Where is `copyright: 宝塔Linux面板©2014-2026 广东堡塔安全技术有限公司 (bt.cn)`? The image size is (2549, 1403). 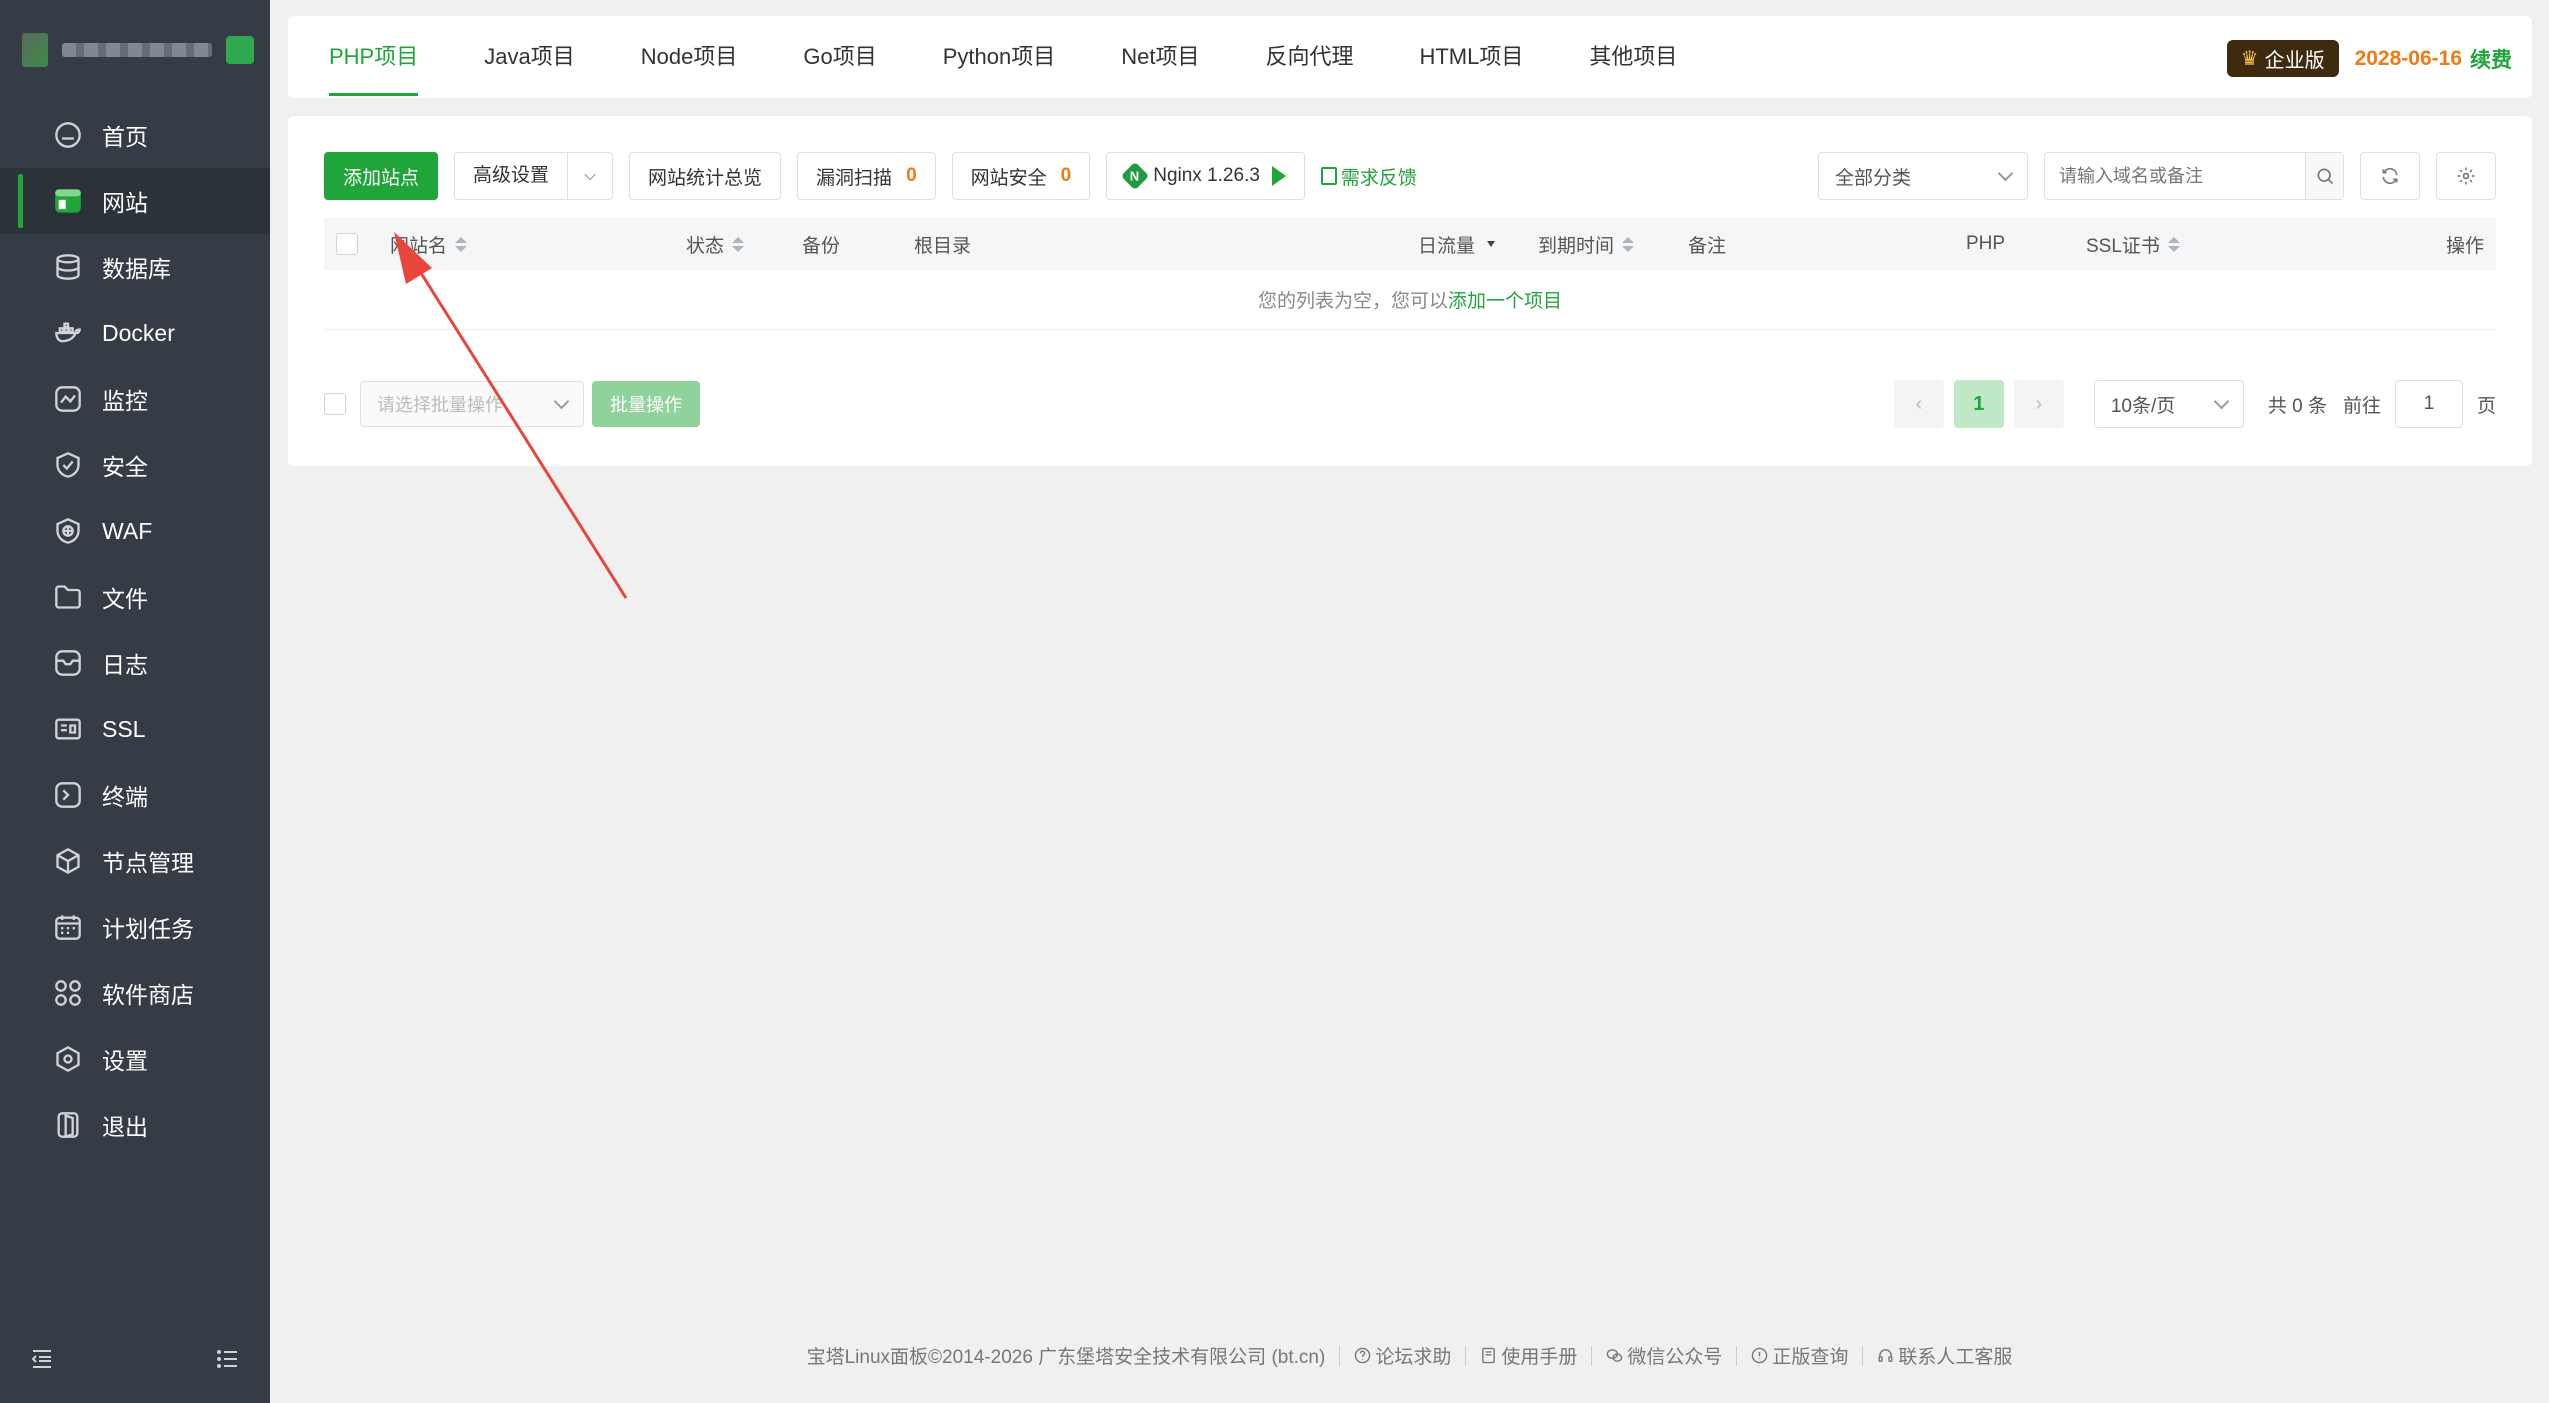 copyright: 宝塔Linux面板©2014-2026 广东堡塔安全技术有限公司 (bt.cn) is located at coordinates (1066, 1357).